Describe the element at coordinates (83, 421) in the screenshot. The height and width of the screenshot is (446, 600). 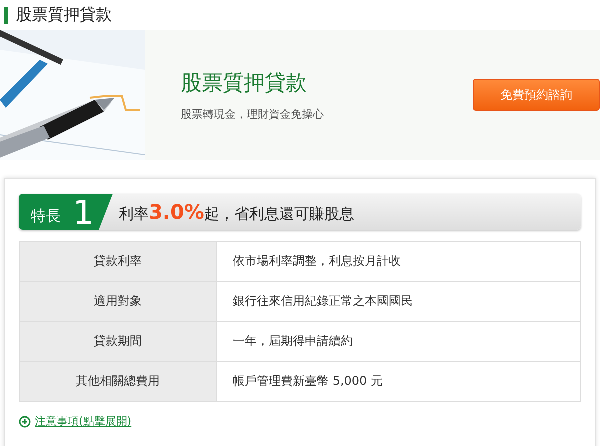
I see `notice-link: 注意事項(點擊展開)` at that location.